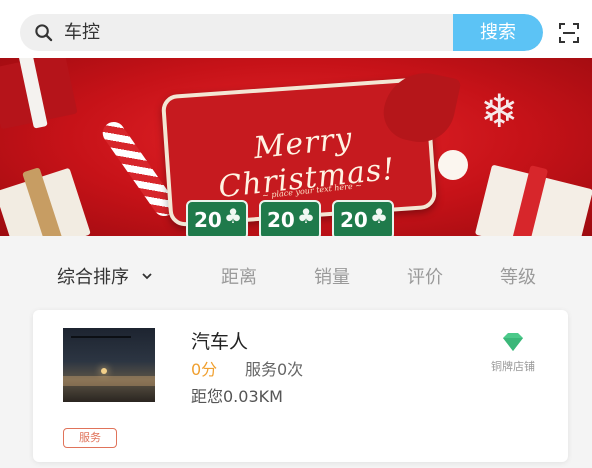 This screenshot has width=592, height=468. I want to click on chevron-down-icon, so click(147, 276).